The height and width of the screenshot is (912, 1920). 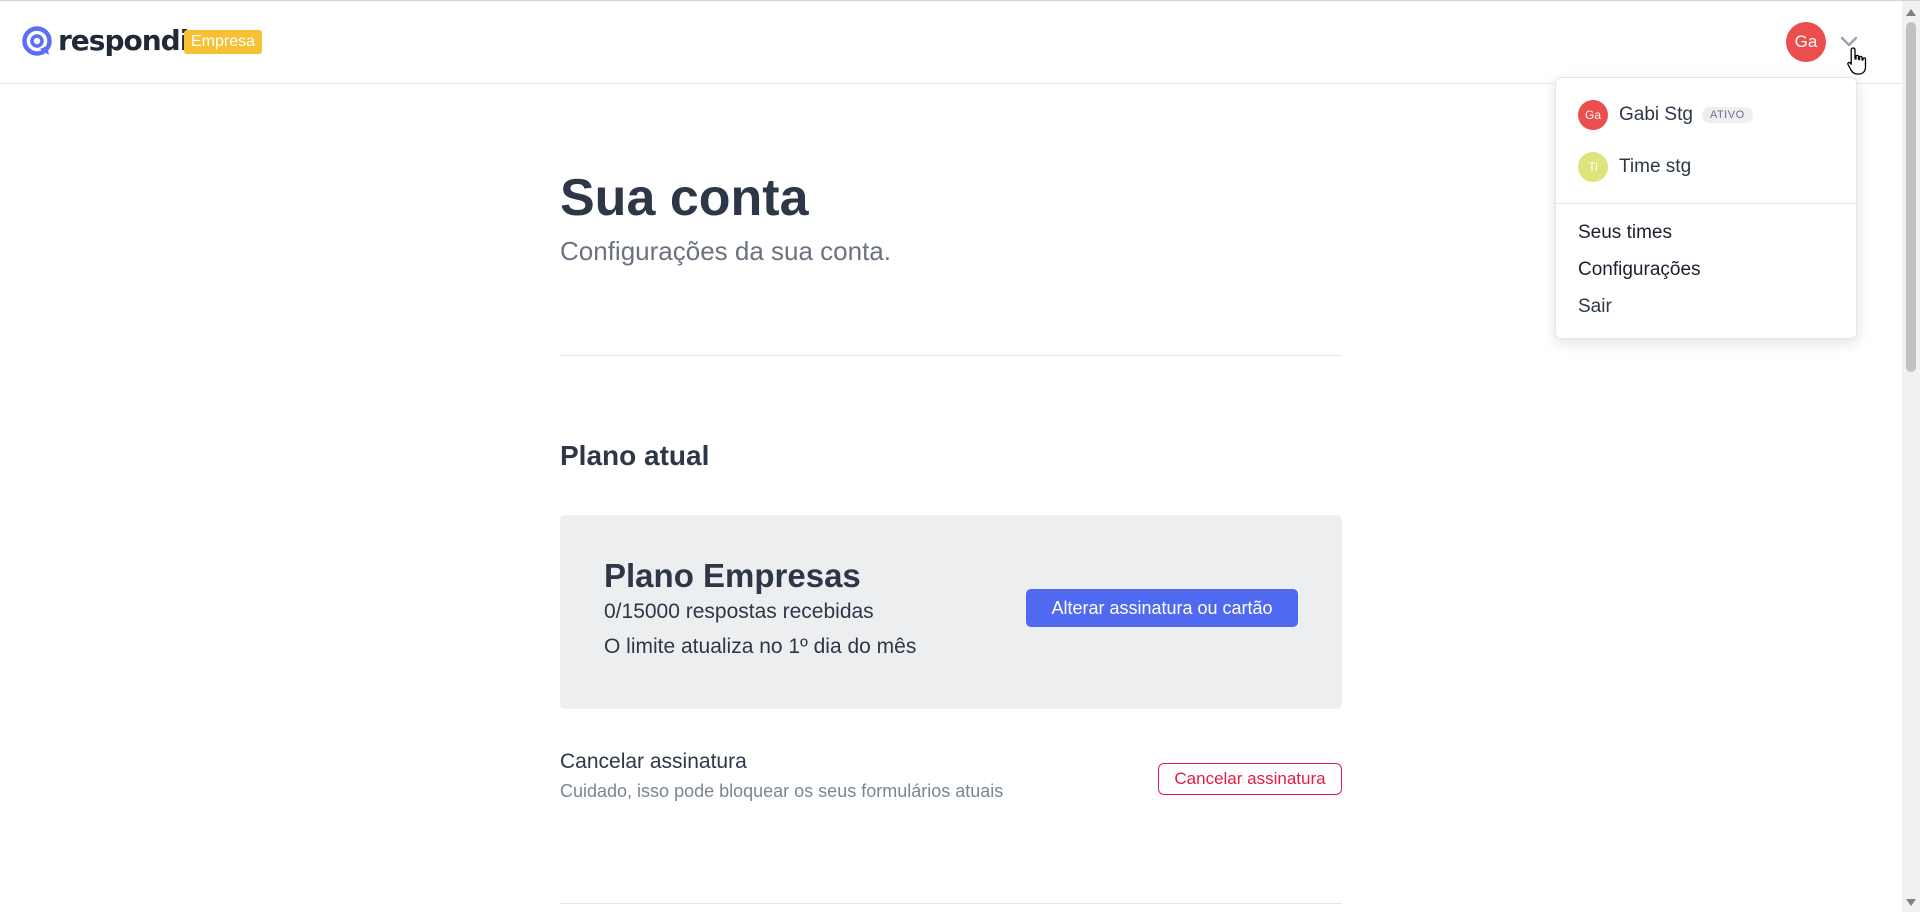 What do you see at coordinates (1593, 167) in the screenshot?
I see `team-avatar: Ti` at bounding box center [1593, 167].